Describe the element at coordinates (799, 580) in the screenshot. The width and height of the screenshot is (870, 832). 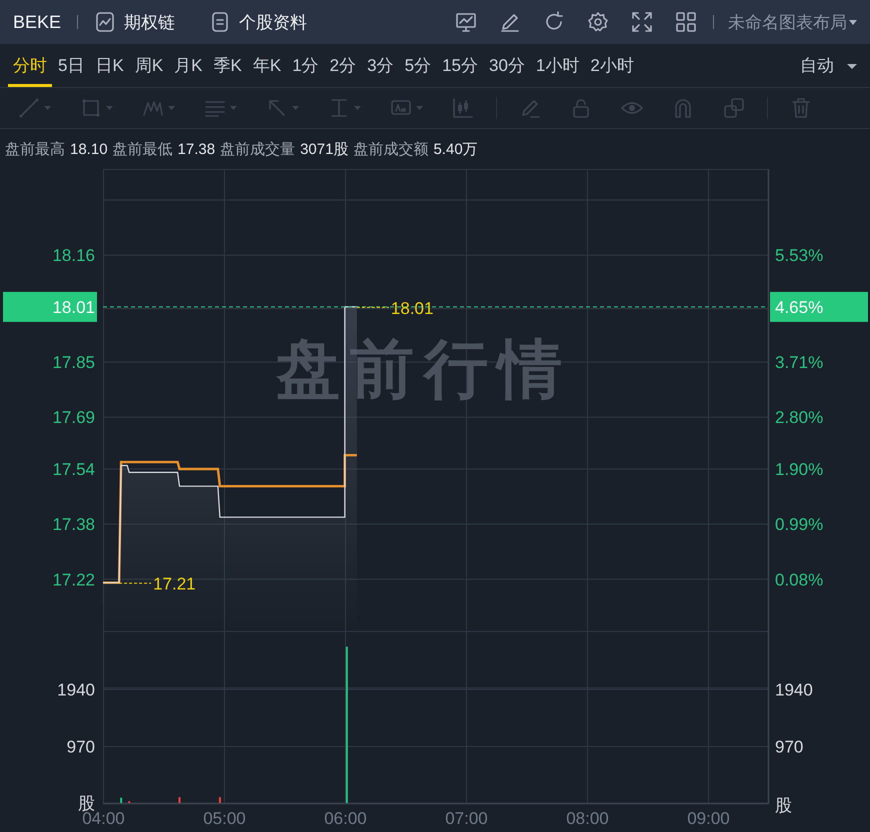
I see `axis-label: 0.08%` at that location.